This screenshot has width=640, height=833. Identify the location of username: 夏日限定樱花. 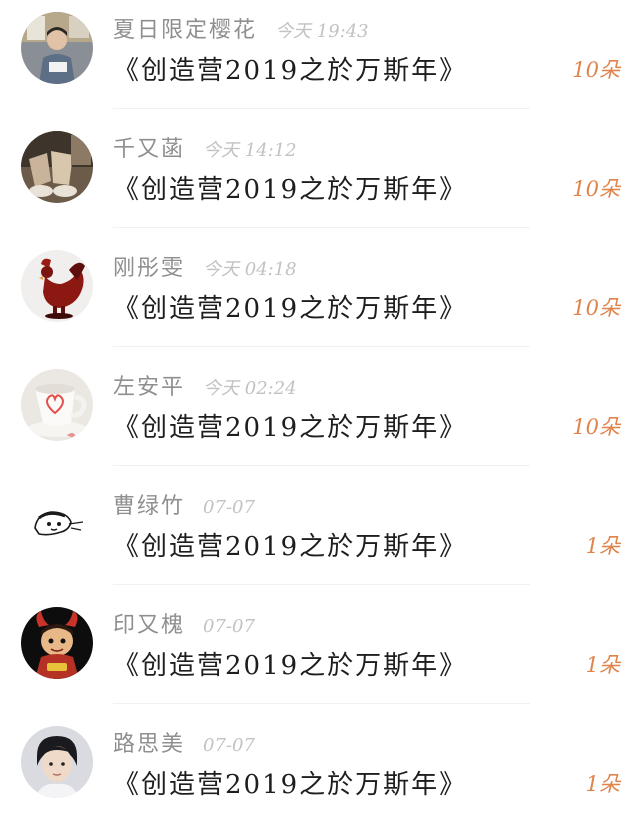
(185, 28).